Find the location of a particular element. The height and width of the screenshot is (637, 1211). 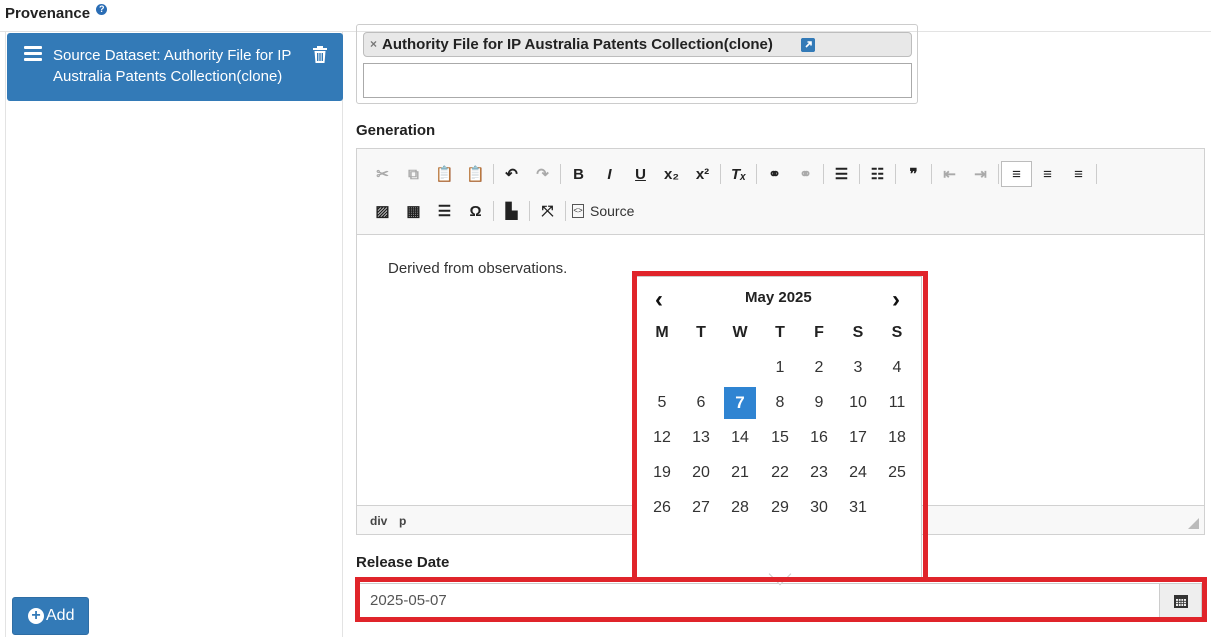

cut-icon: ✂ is located at coordinates (382, 174).